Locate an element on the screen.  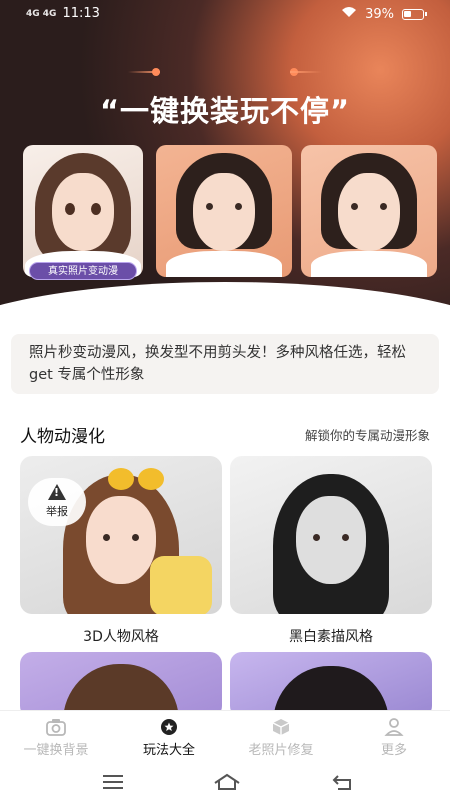
warning-icon is located at coordinates (57, 492).